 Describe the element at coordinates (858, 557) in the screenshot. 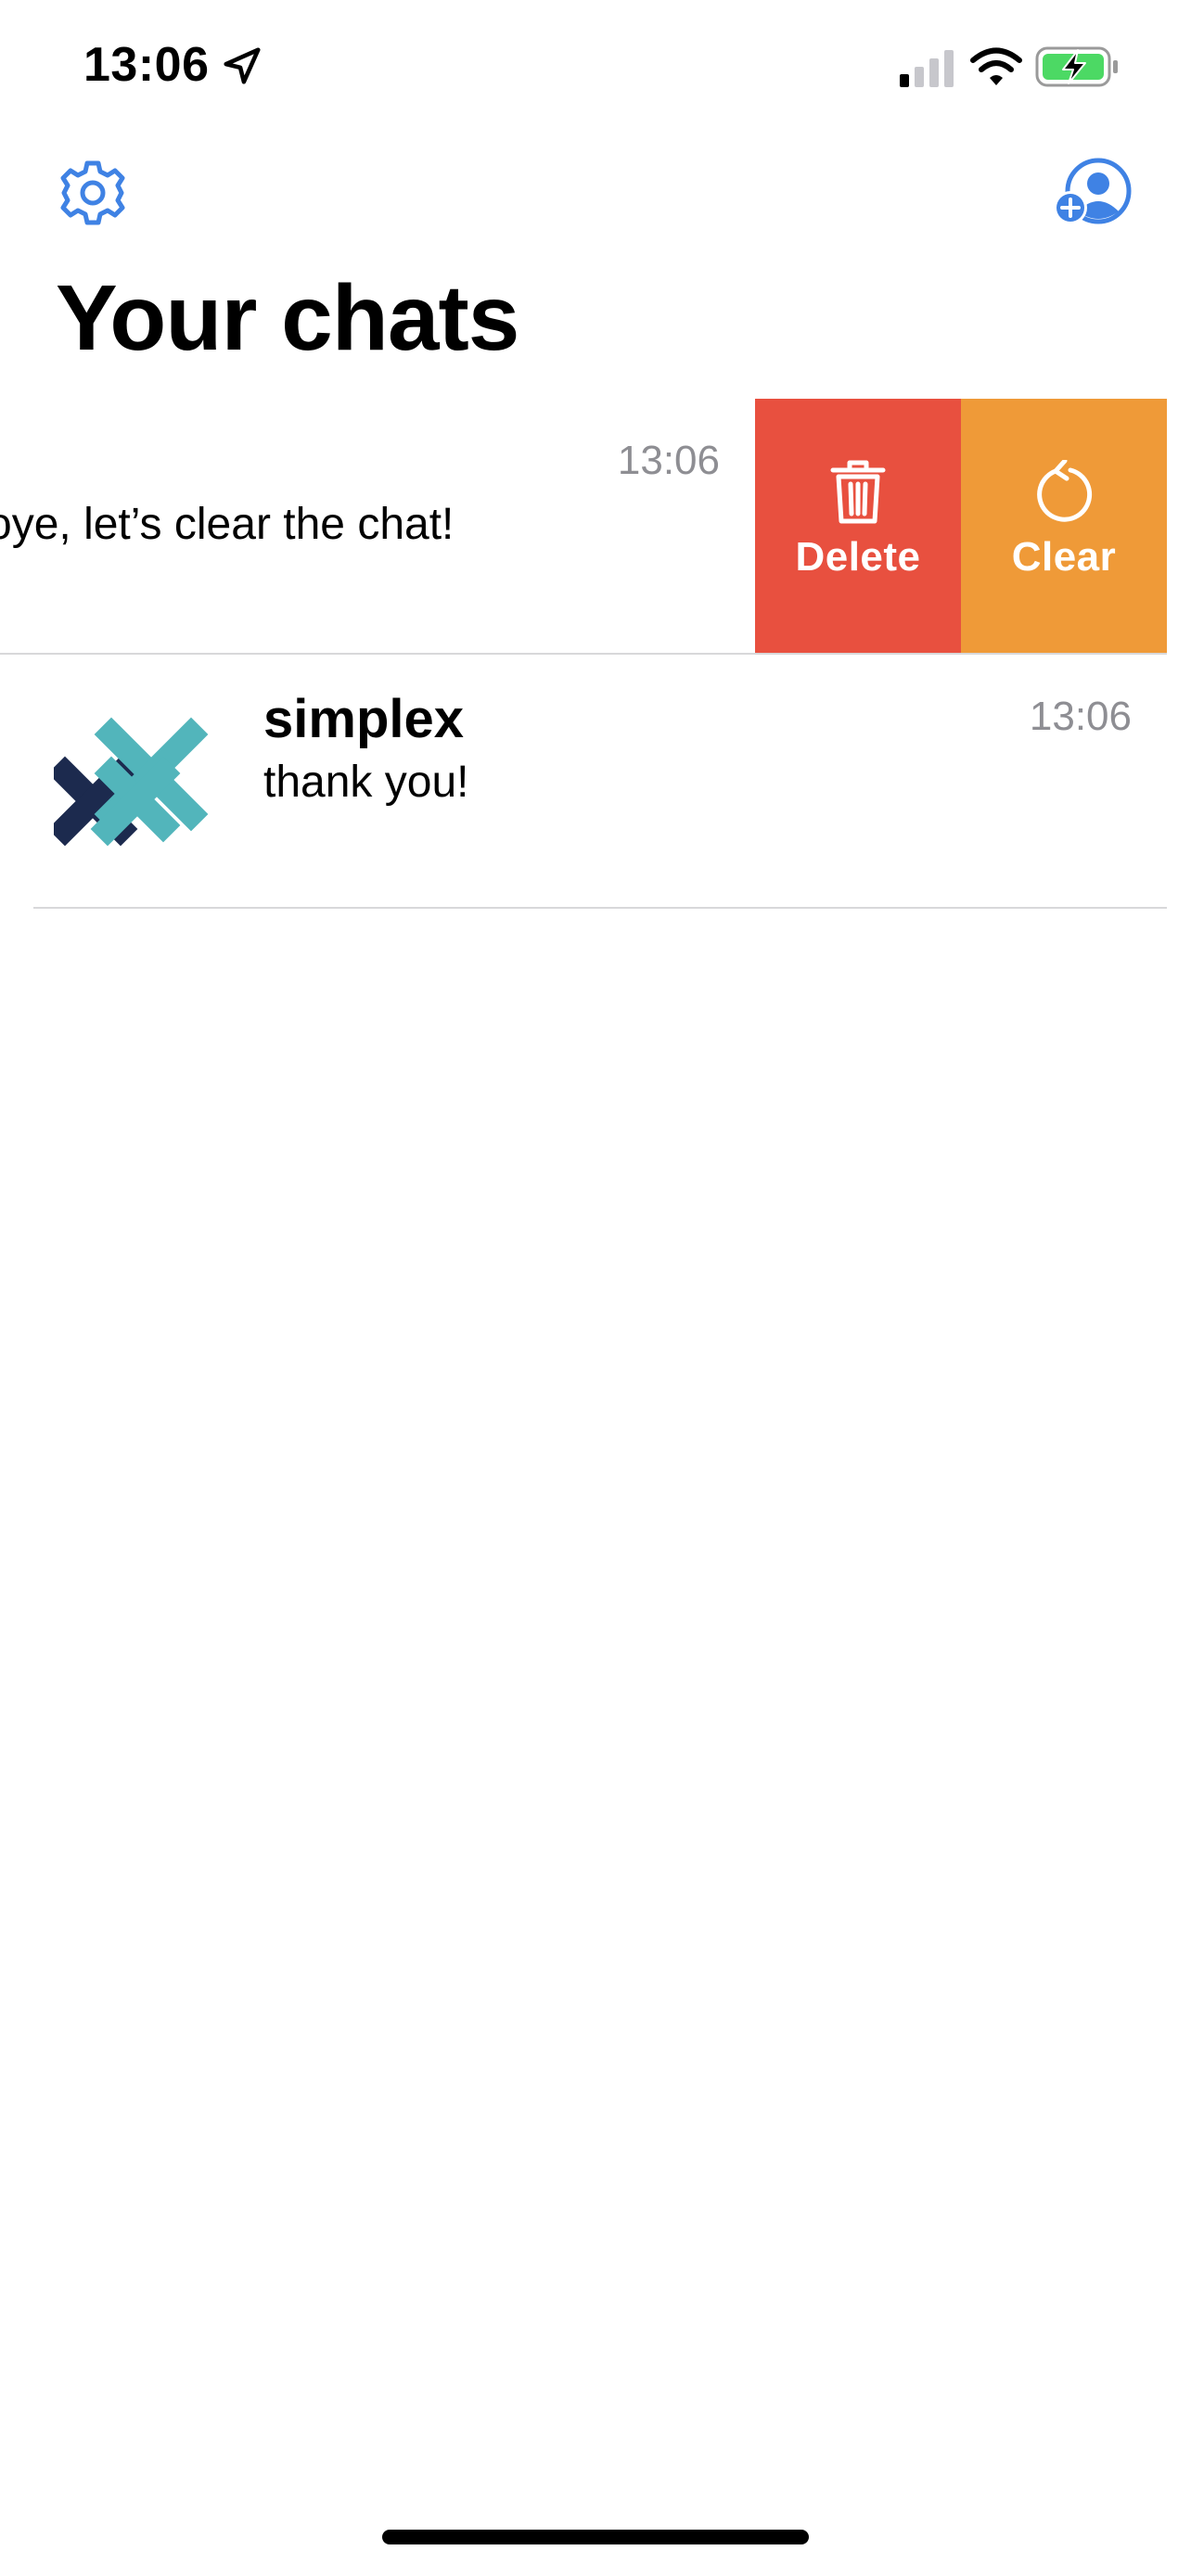

I see `delete-label: Delete` at that location.